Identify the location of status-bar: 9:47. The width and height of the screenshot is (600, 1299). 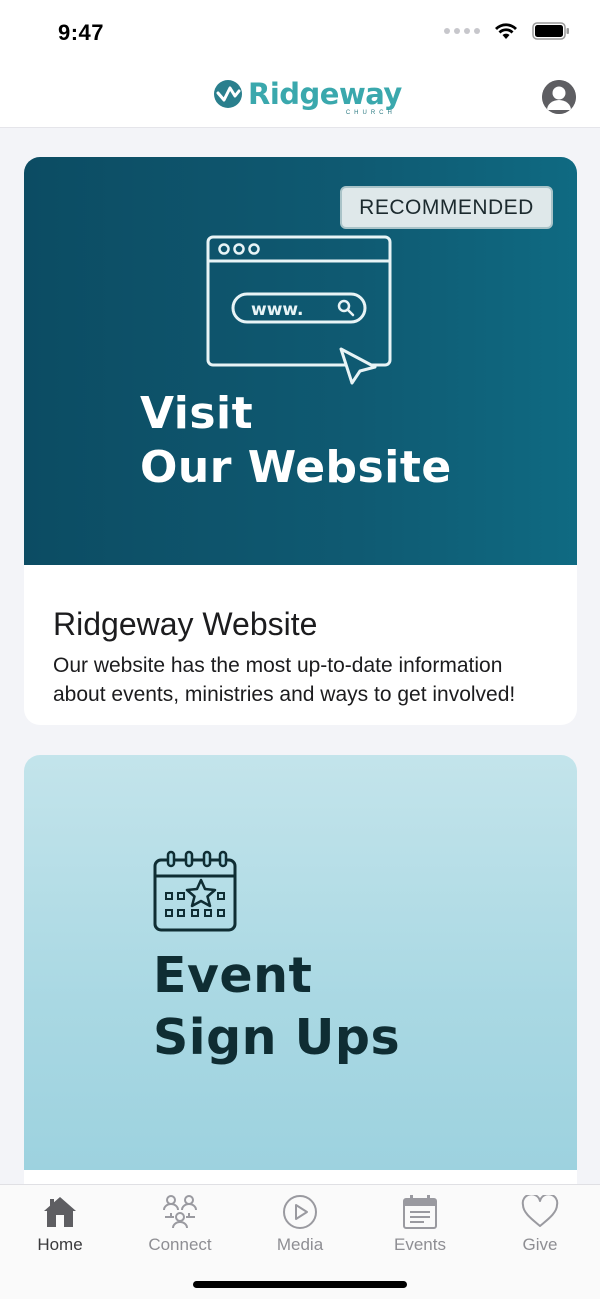
(300, 33).